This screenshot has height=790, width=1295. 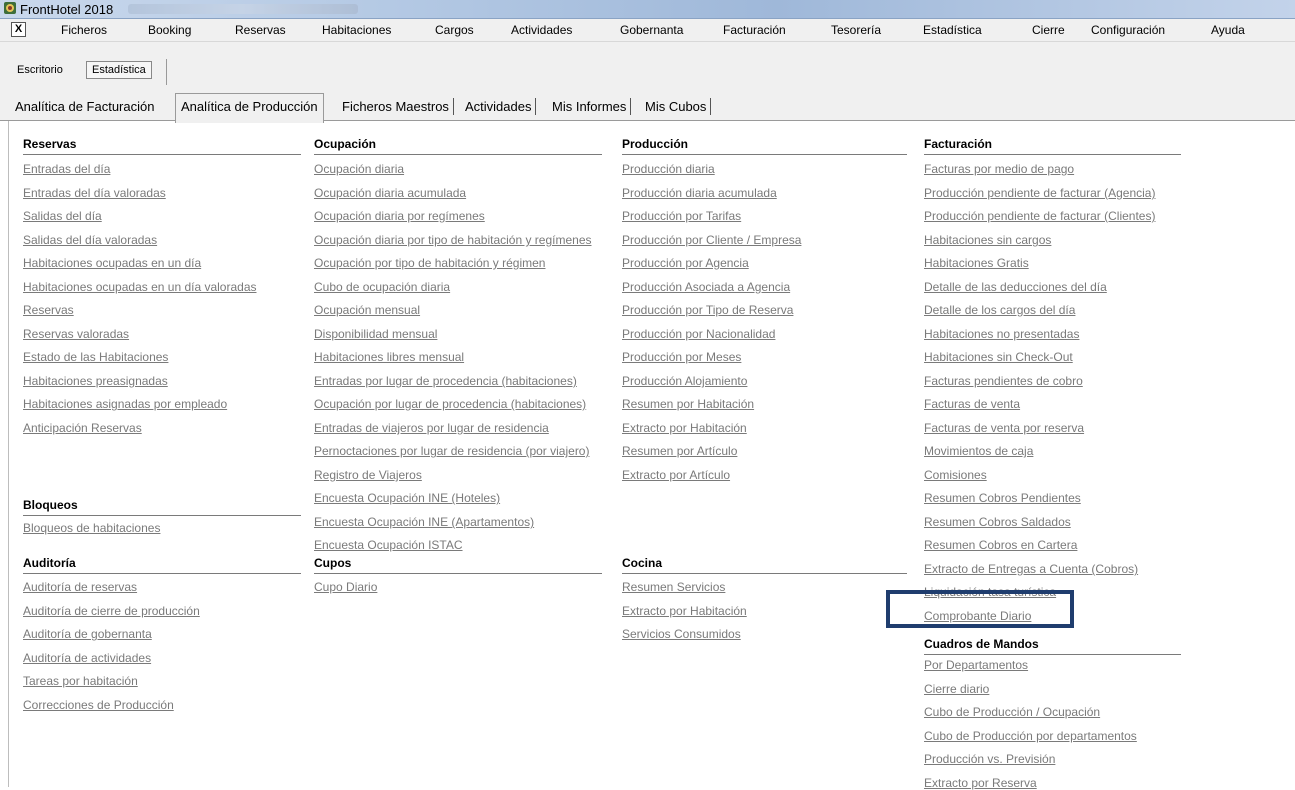 I want to click on menu-facturacion: Facturación, so click(x=754, y=30).